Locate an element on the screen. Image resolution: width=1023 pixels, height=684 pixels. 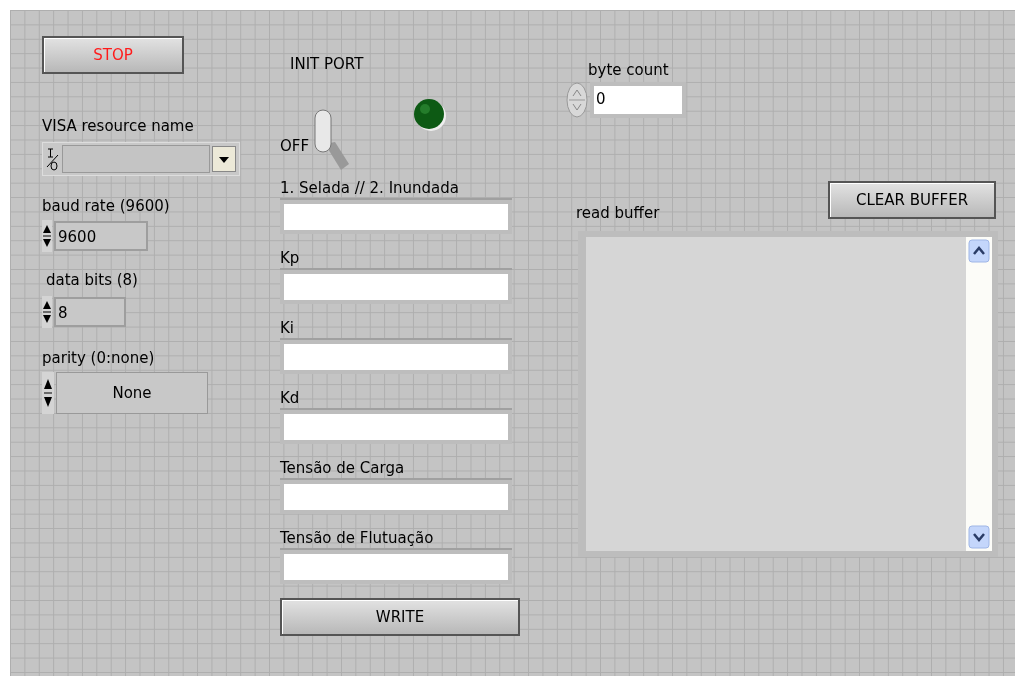
input-label: Kd is located at coordinates (290, 398).